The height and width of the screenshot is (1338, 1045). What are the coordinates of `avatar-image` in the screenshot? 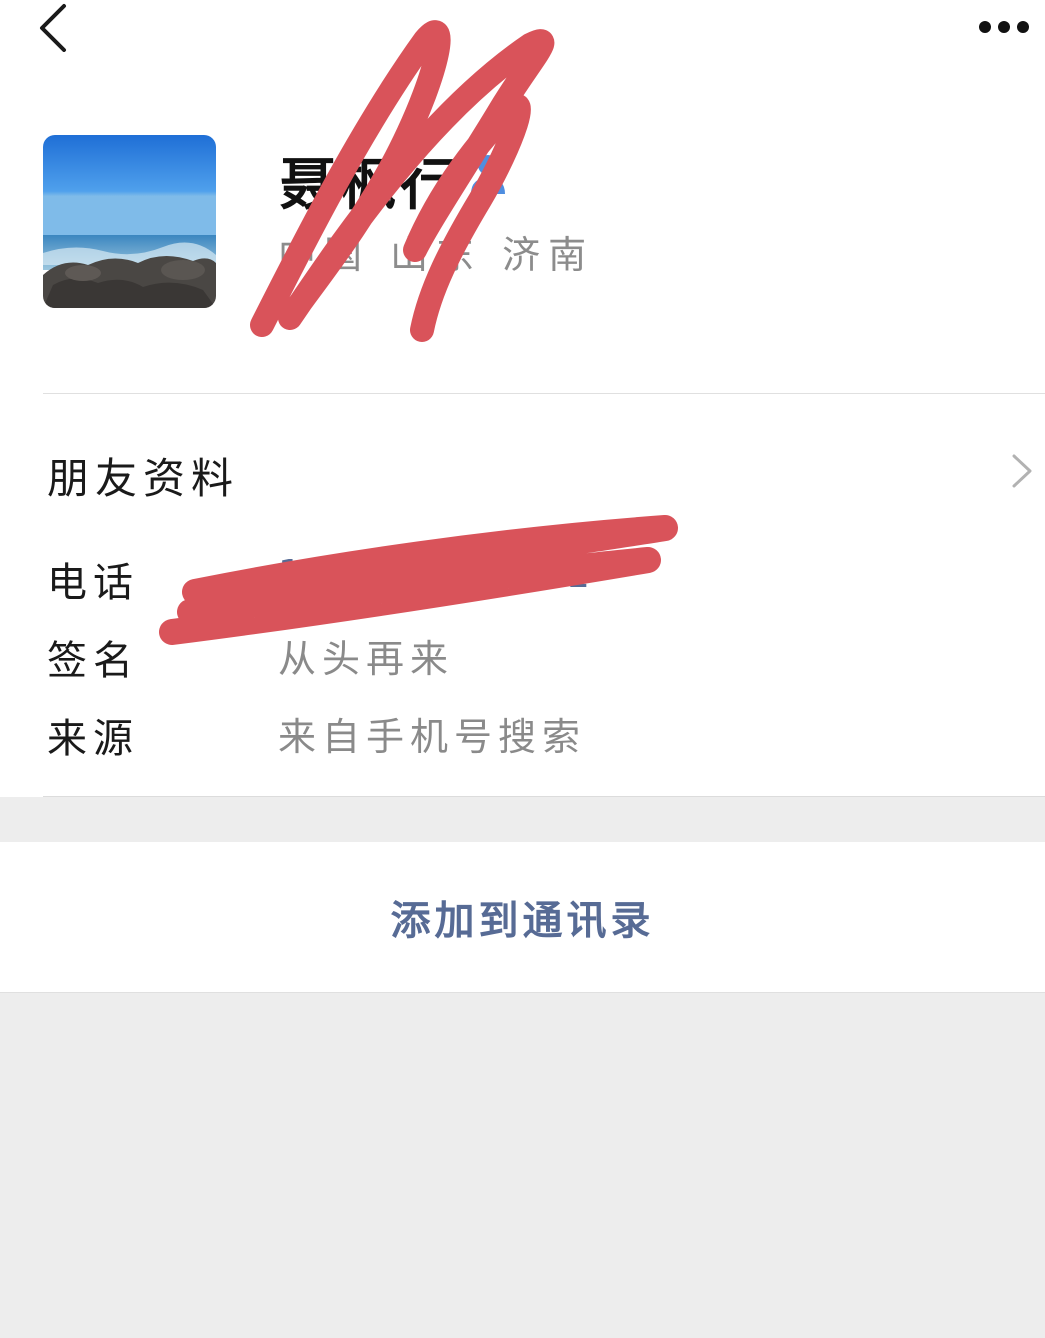 It's located at (129, 221).